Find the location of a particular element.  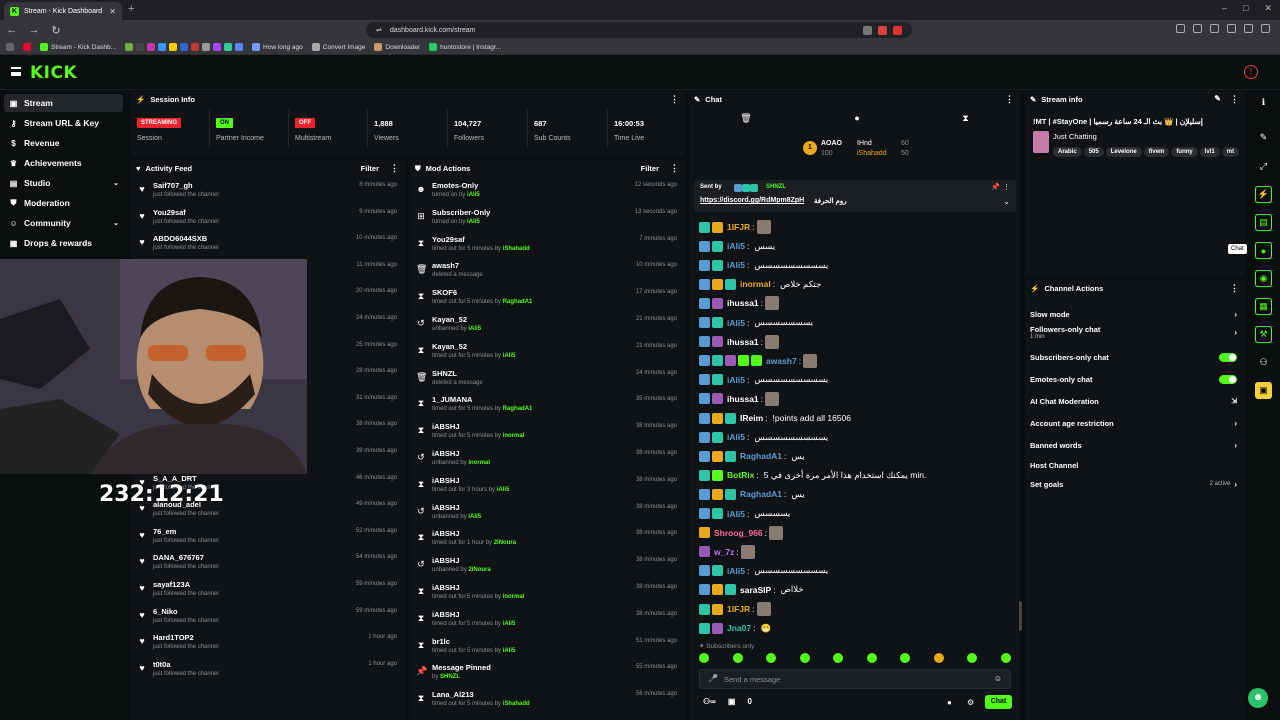

users-icon: ⚇∞ is located at coordinates (709, 701).